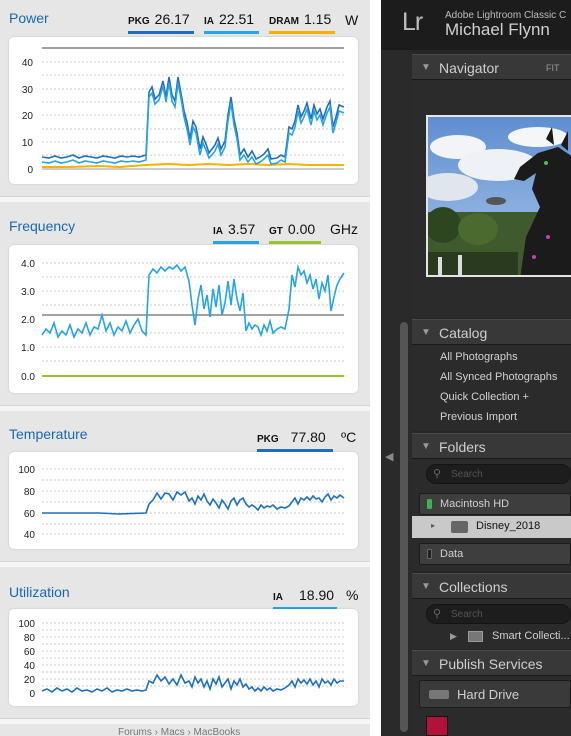  I want to click on power-ia-label: IA, so click(209, 21).